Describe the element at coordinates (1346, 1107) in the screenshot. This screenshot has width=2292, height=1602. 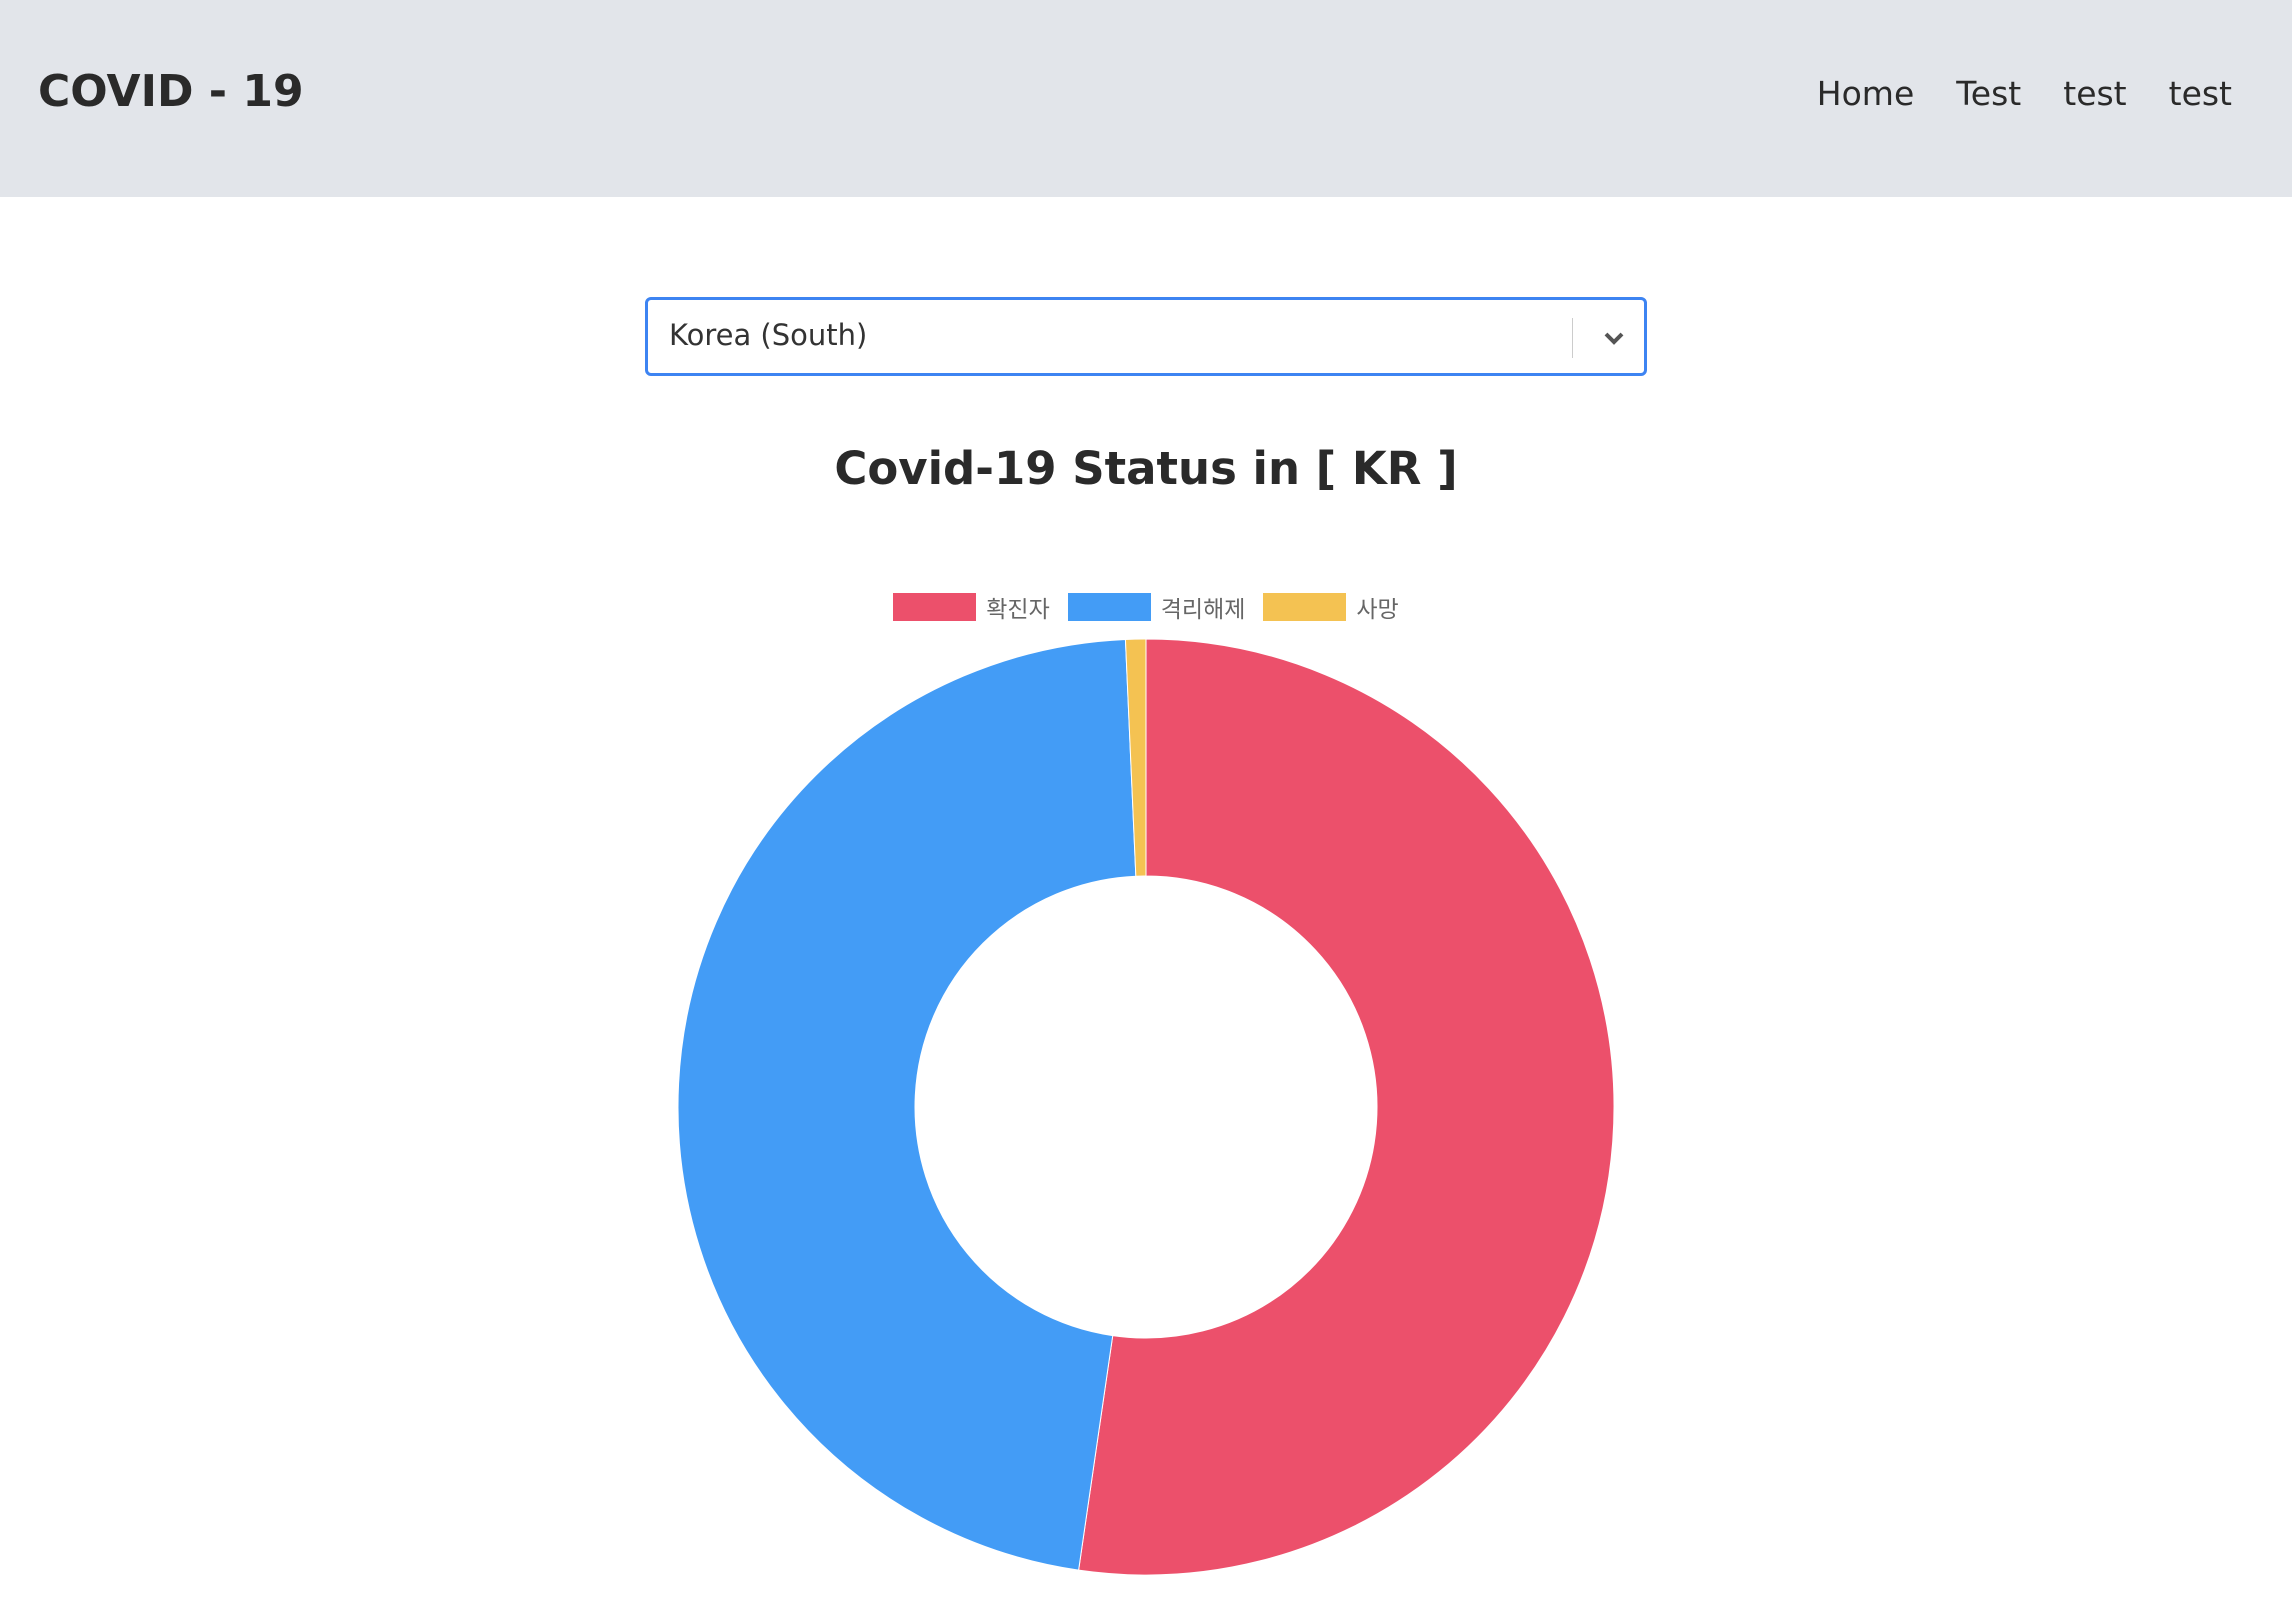
I see `slice-confirmed` at that location.